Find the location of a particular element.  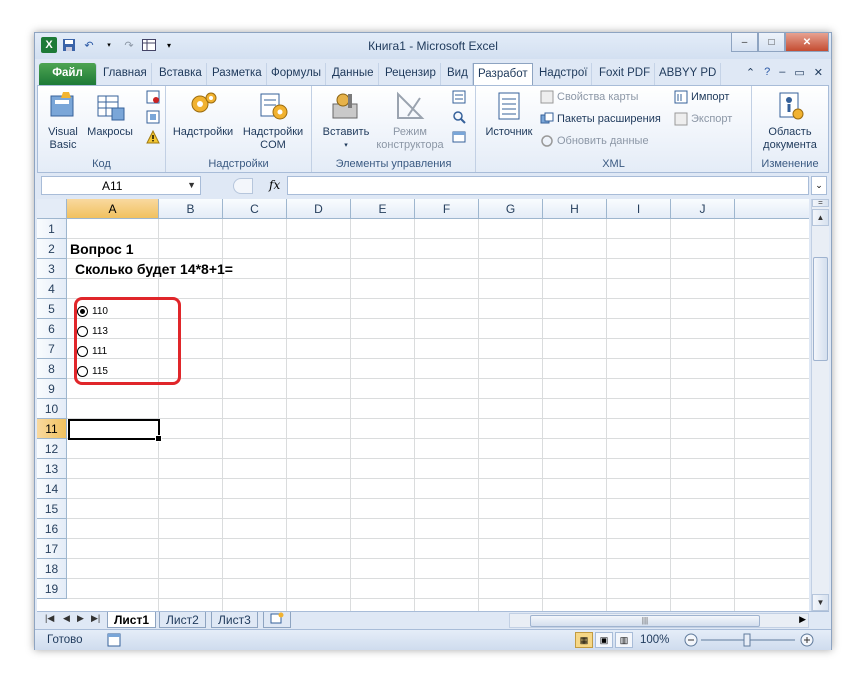

row-header-1: 1 is located at coordinates (52, 229).